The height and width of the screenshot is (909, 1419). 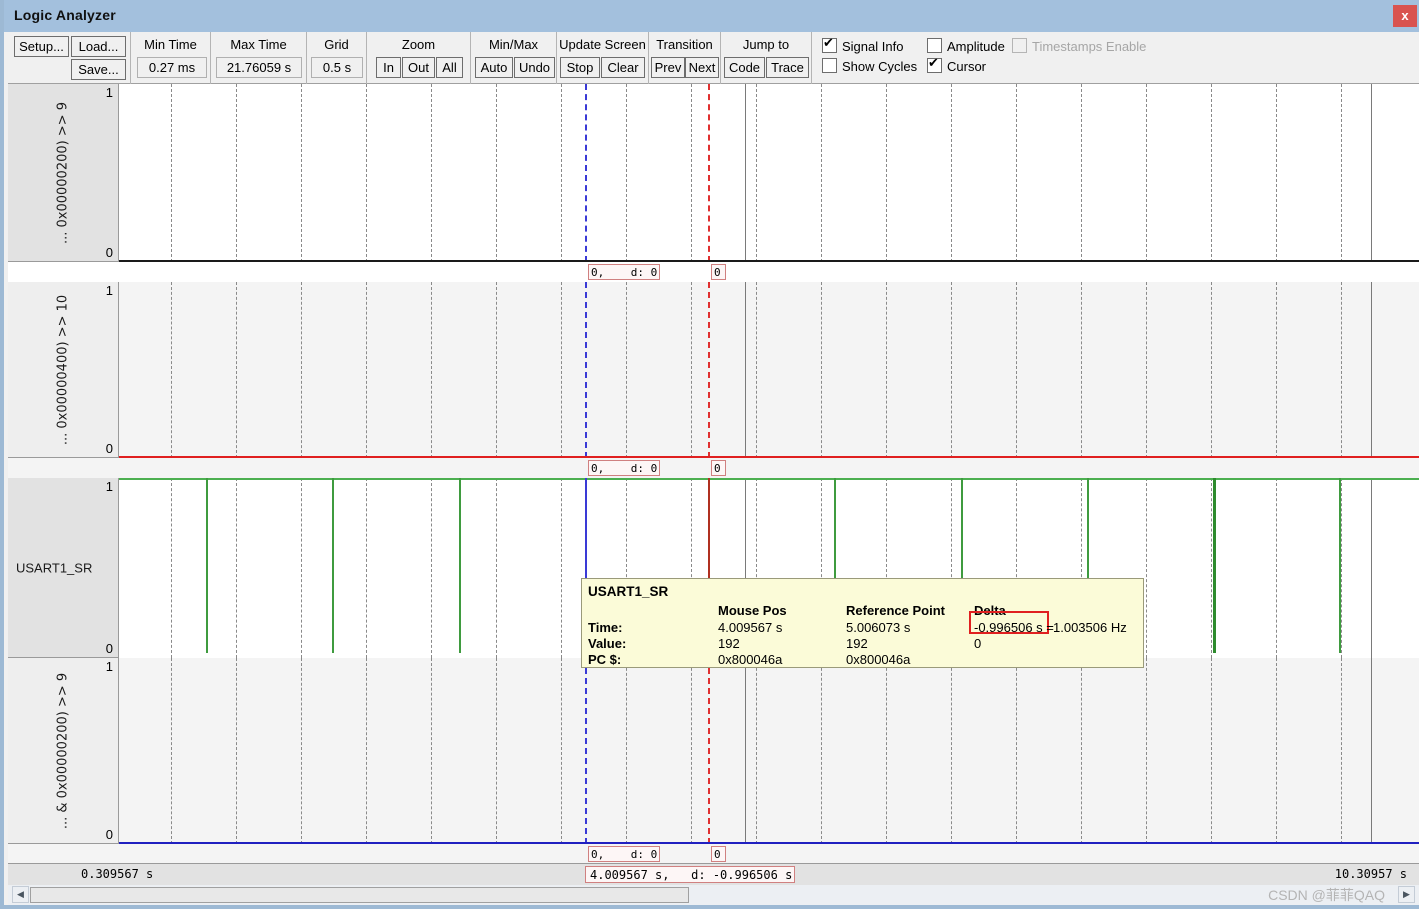 What do you see at coordinates (879, 66) in the screenshot?
I see `show-cycles-label: Show Cycles` at bounding box center [879, 66].